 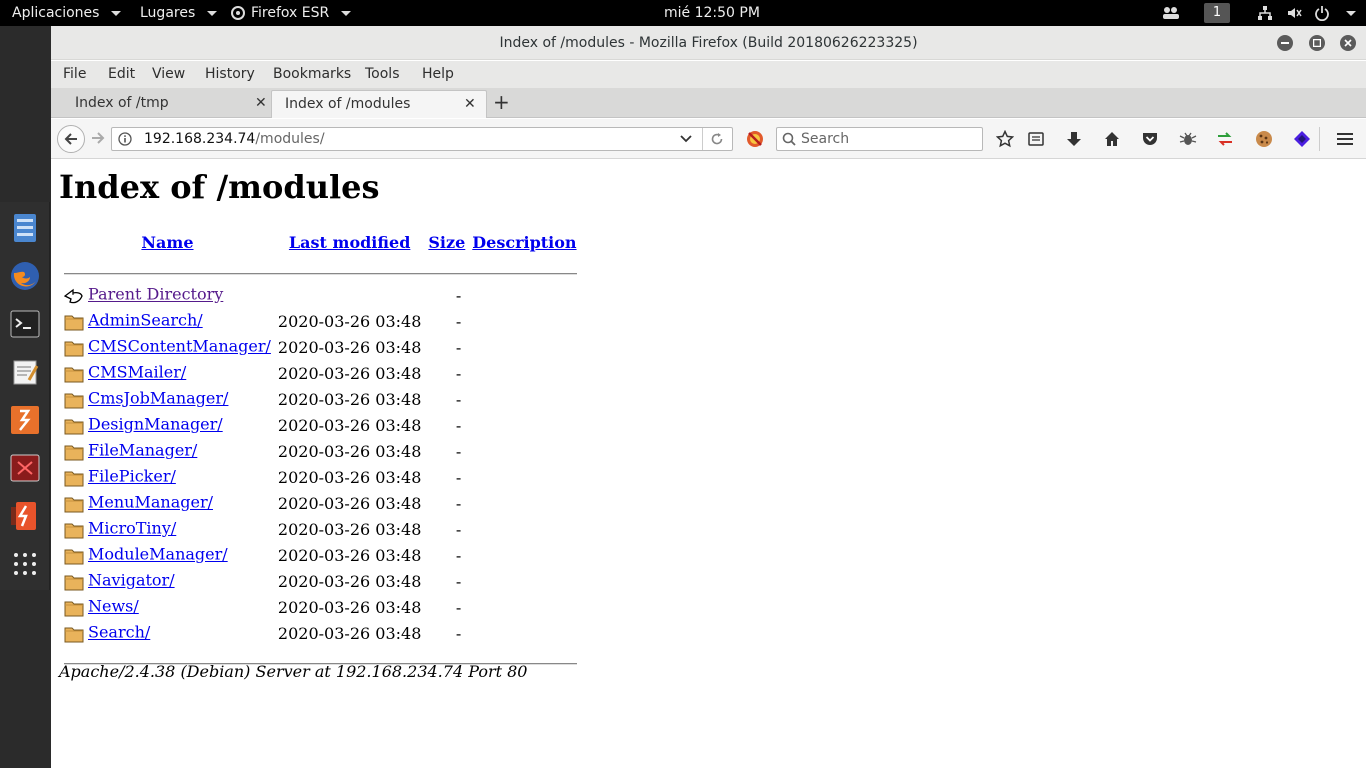 What do you see at coordinates (422, 139) in the screenshot?
I see `url-bar: 192.168.234.74/modules/` at bounding box center [422, 139].